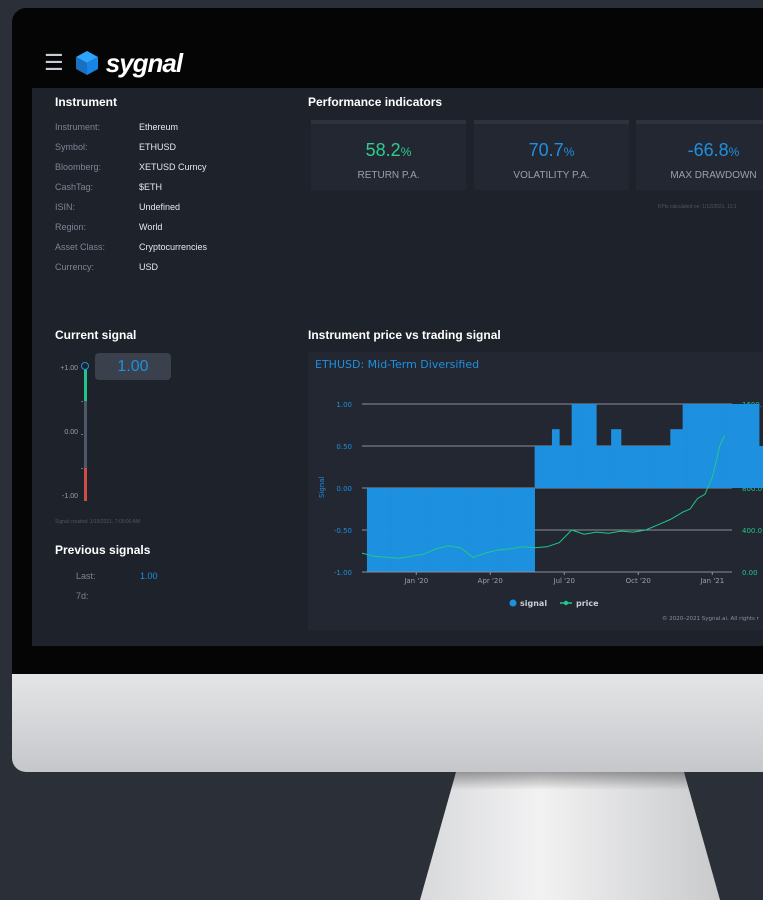  Describe the element at coordinates (108, 227) in the screenshot. I see `instrument-field-row: Region: World` at that location.